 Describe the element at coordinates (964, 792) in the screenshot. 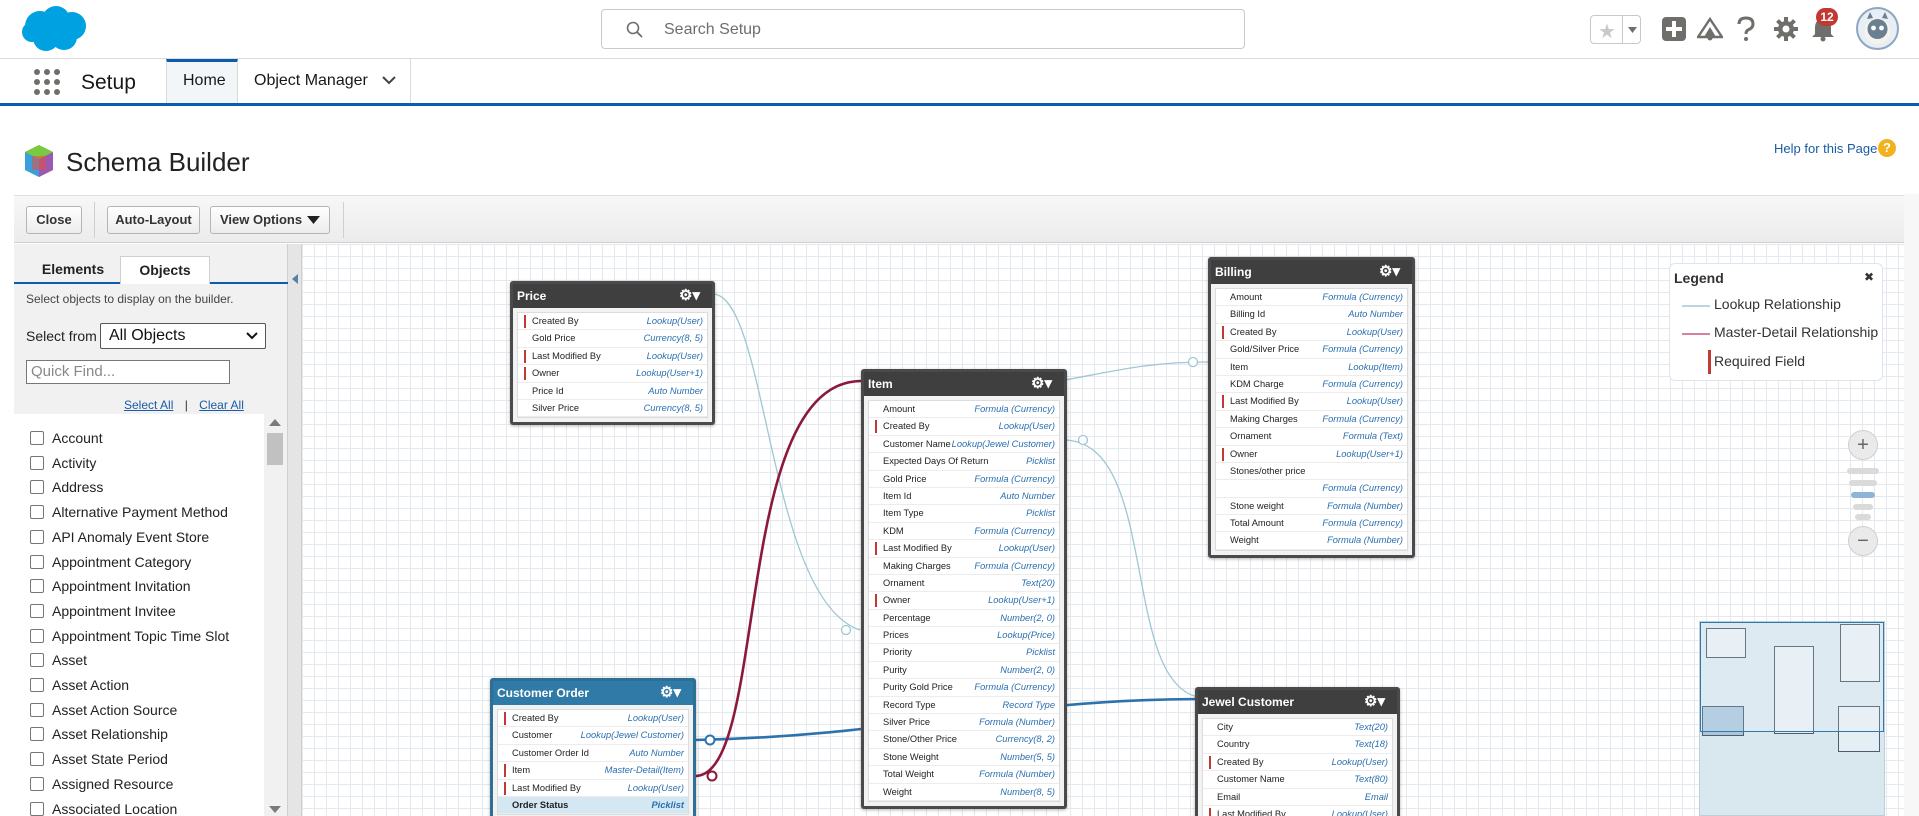

I see `field-row-weight: Weight Number(8, 5)` at that location.